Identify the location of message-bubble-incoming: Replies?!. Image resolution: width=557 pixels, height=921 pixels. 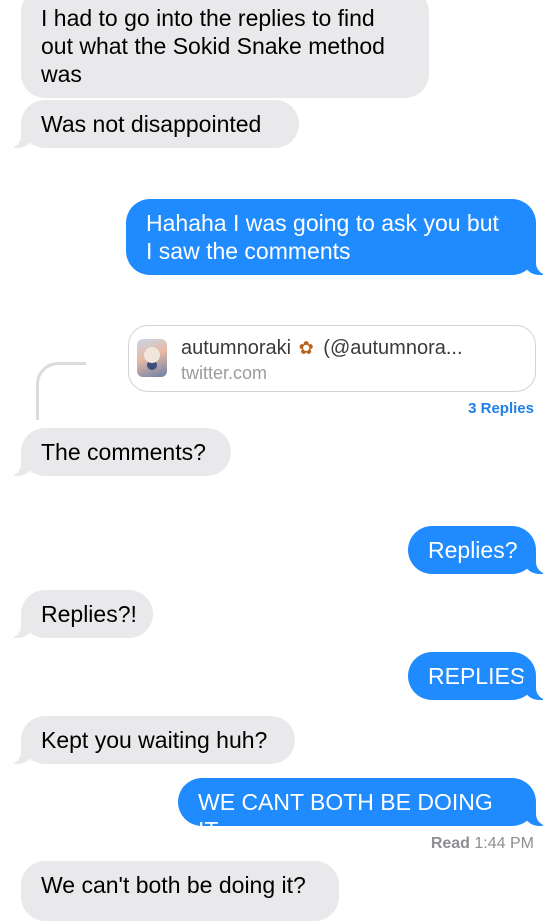
(76, 614).